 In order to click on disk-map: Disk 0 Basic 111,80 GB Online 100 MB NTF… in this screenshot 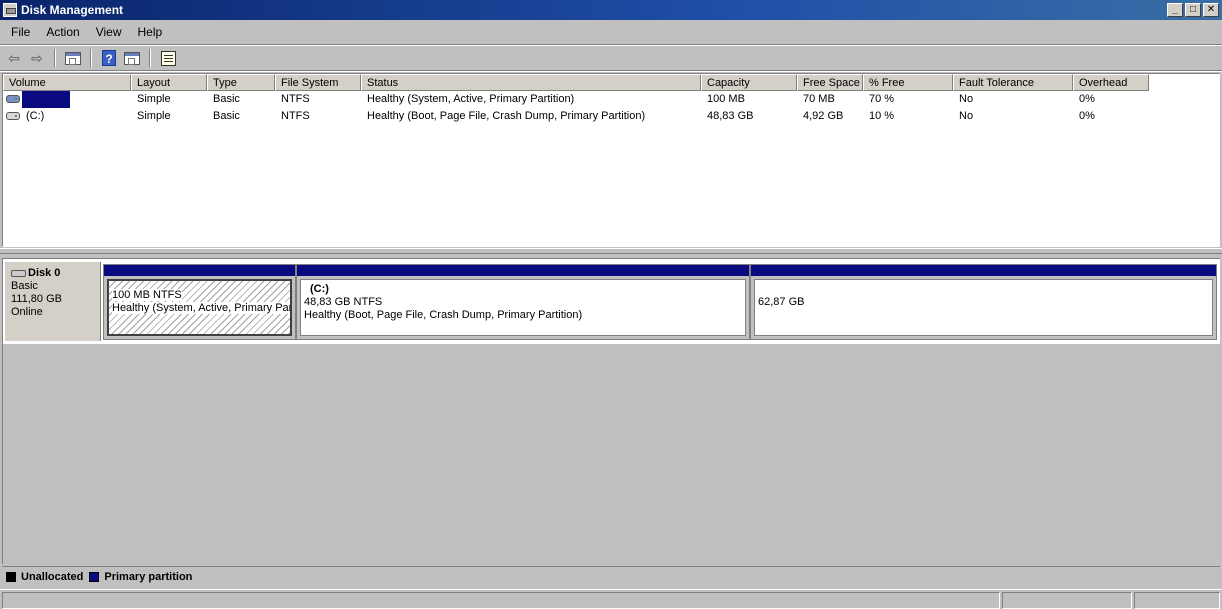, I will do `click(611, 301)`.